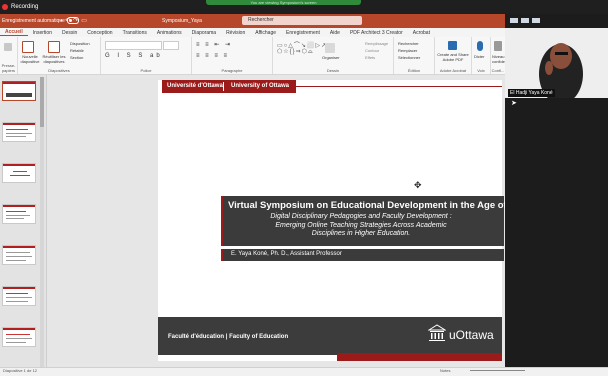 The image size is (608, 376). Describe the element at coordinates (204, 33) in the screenshot. I see `tab-diaporama: Diaporama` at that location.